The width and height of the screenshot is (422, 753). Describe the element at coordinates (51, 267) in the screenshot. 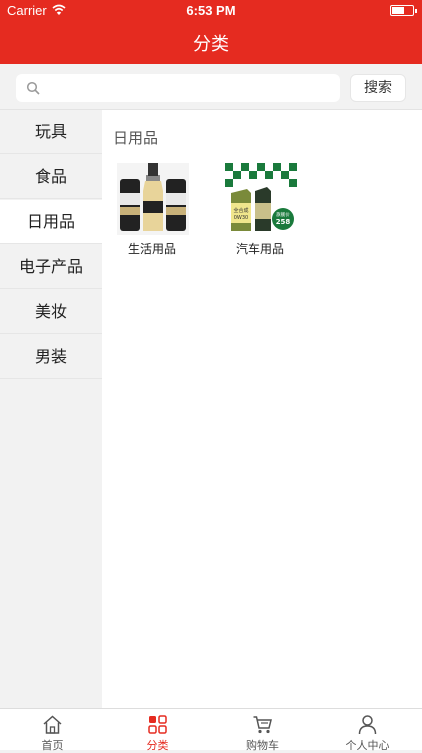

I see `sidebar-item-electronics: 电子产品` at that location.